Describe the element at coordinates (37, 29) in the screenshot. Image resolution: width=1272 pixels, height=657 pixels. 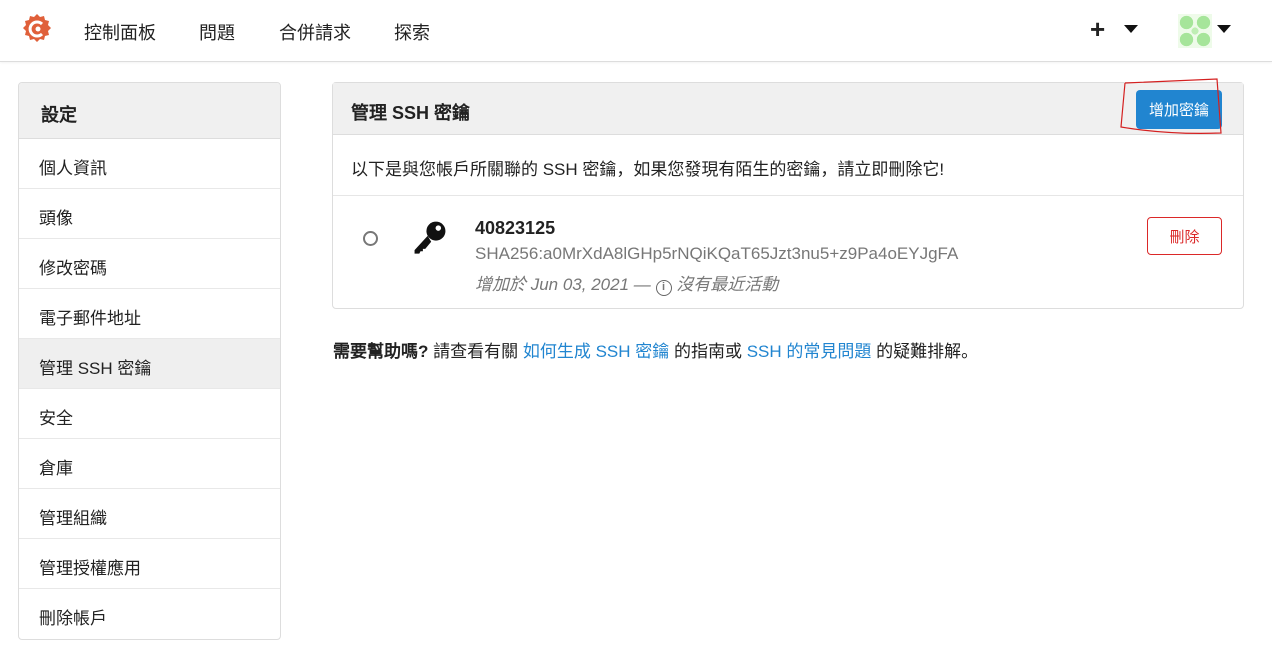
I see `gitea-logo-icon` at that location.